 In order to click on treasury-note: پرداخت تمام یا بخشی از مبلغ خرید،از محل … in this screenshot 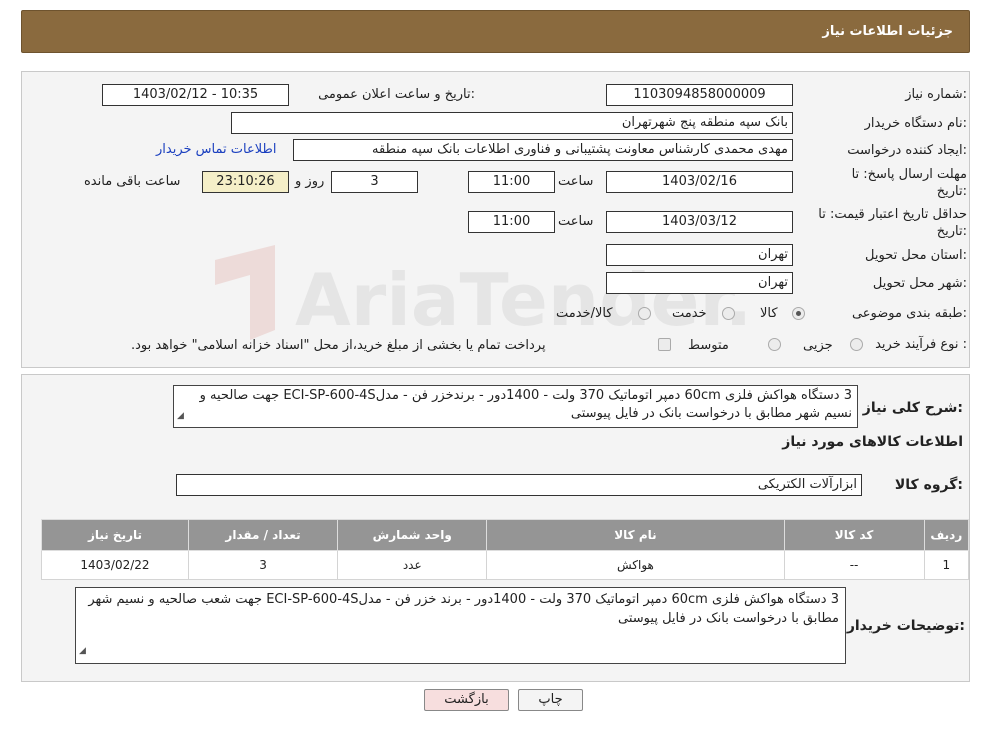, I will do `click(338, 345)`.